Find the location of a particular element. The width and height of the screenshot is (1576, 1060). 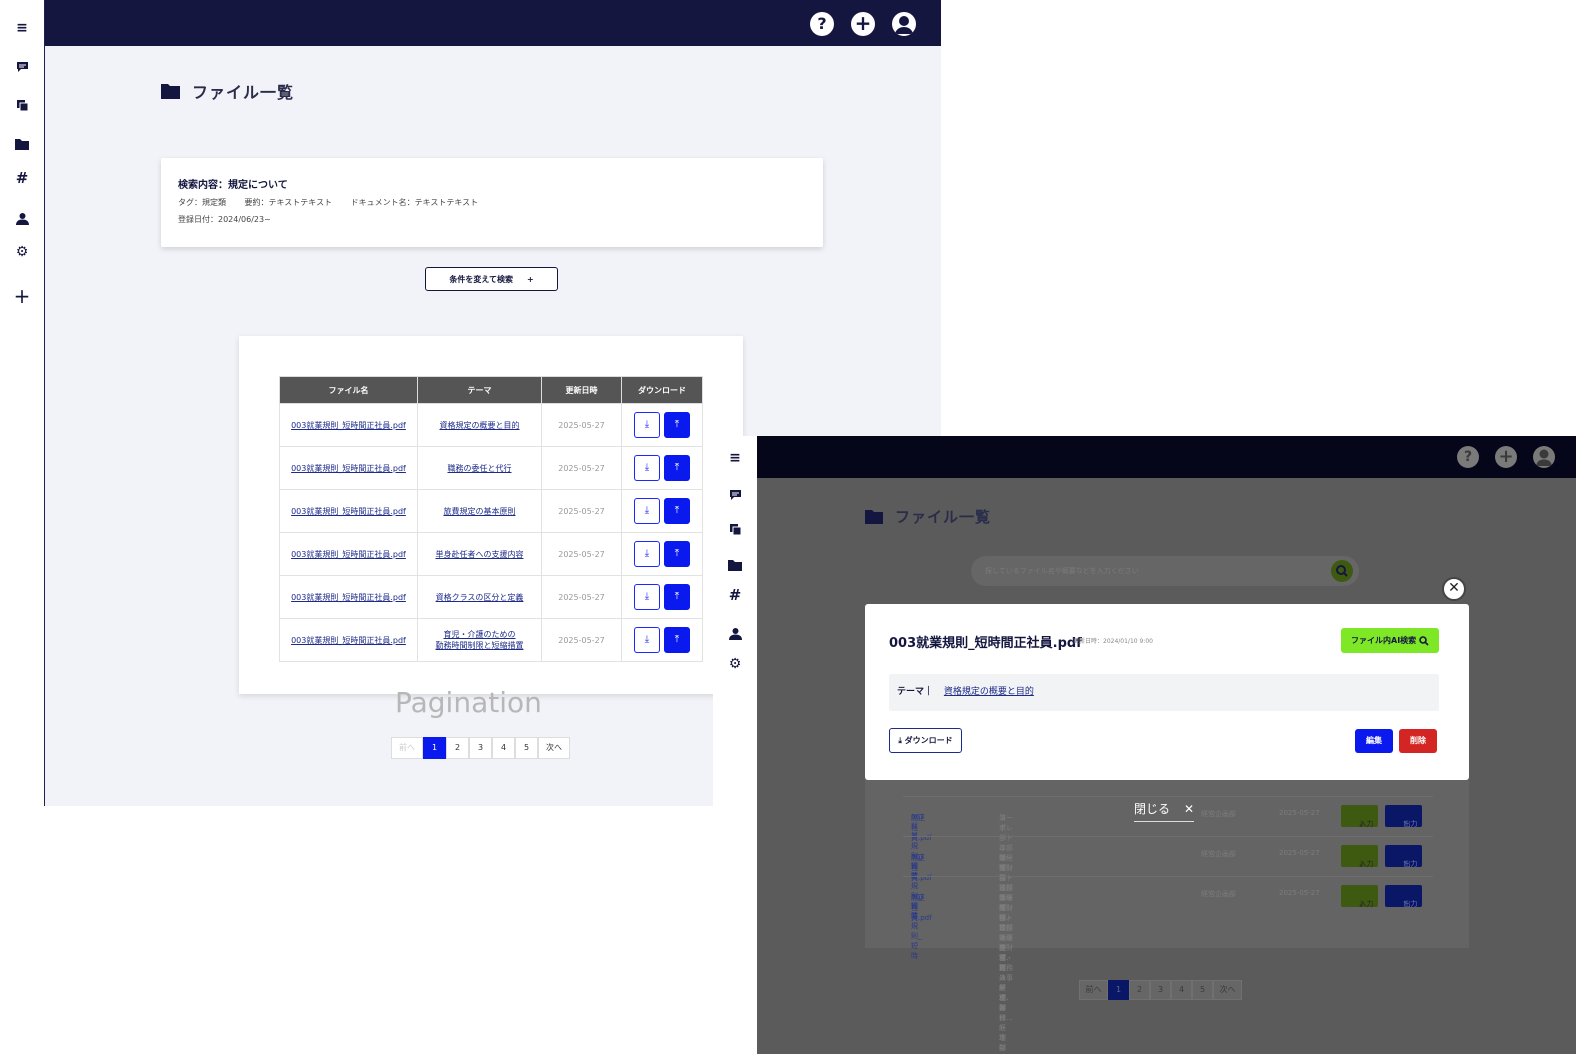

theme-link: 資格規定の概要と目的 is located at coordinates (480, 425).